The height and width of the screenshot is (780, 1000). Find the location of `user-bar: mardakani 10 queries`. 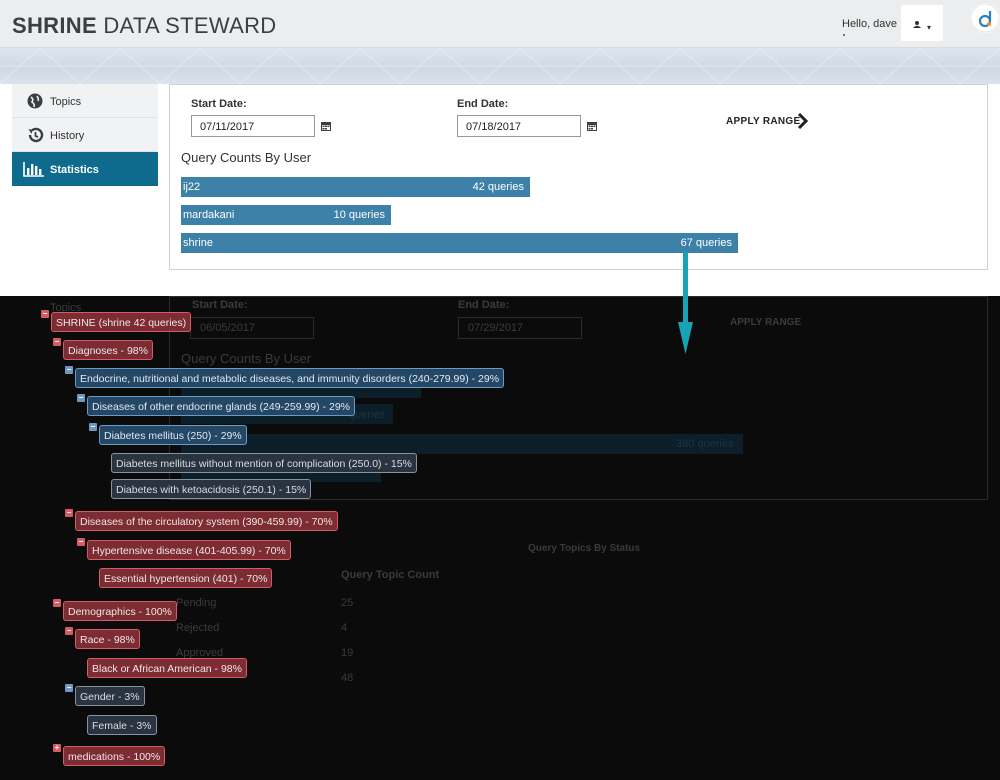

user-bar: mardakani 10 queries is located at coordinates (286, 215).